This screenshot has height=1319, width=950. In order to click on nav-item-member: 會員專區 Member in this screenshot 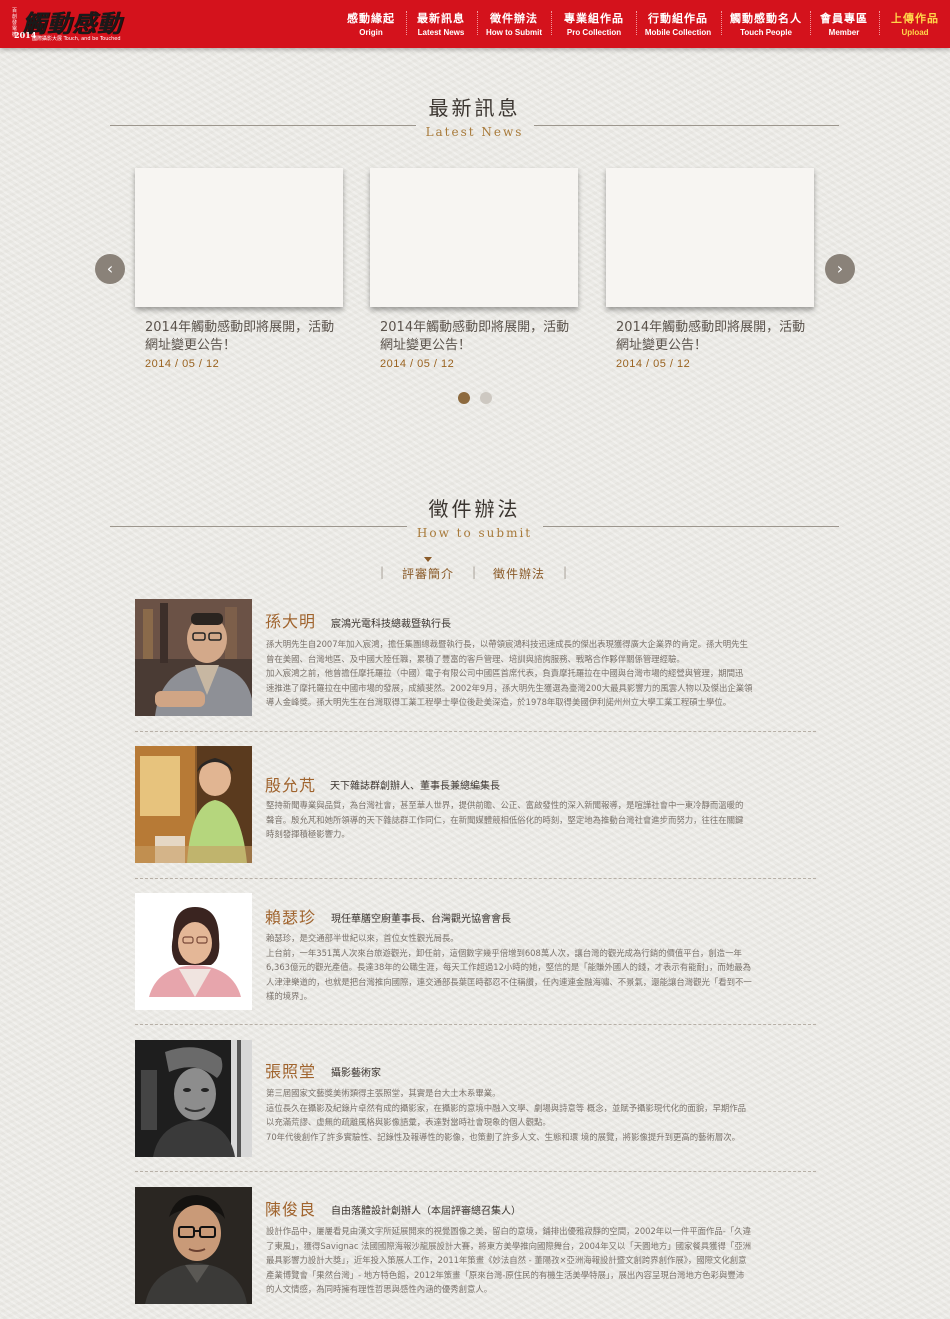, I will do `click(844, 23)`.